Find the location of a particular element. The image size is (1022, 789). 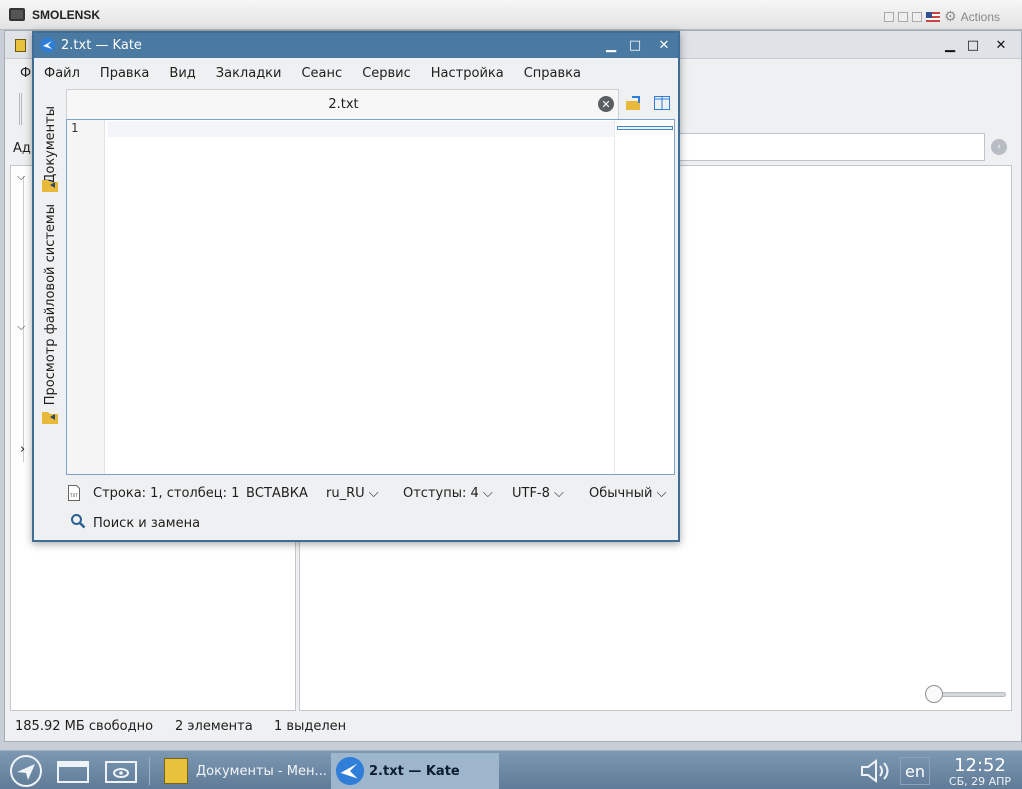

file-manager-task-icon is located at coordinates (176, 771).